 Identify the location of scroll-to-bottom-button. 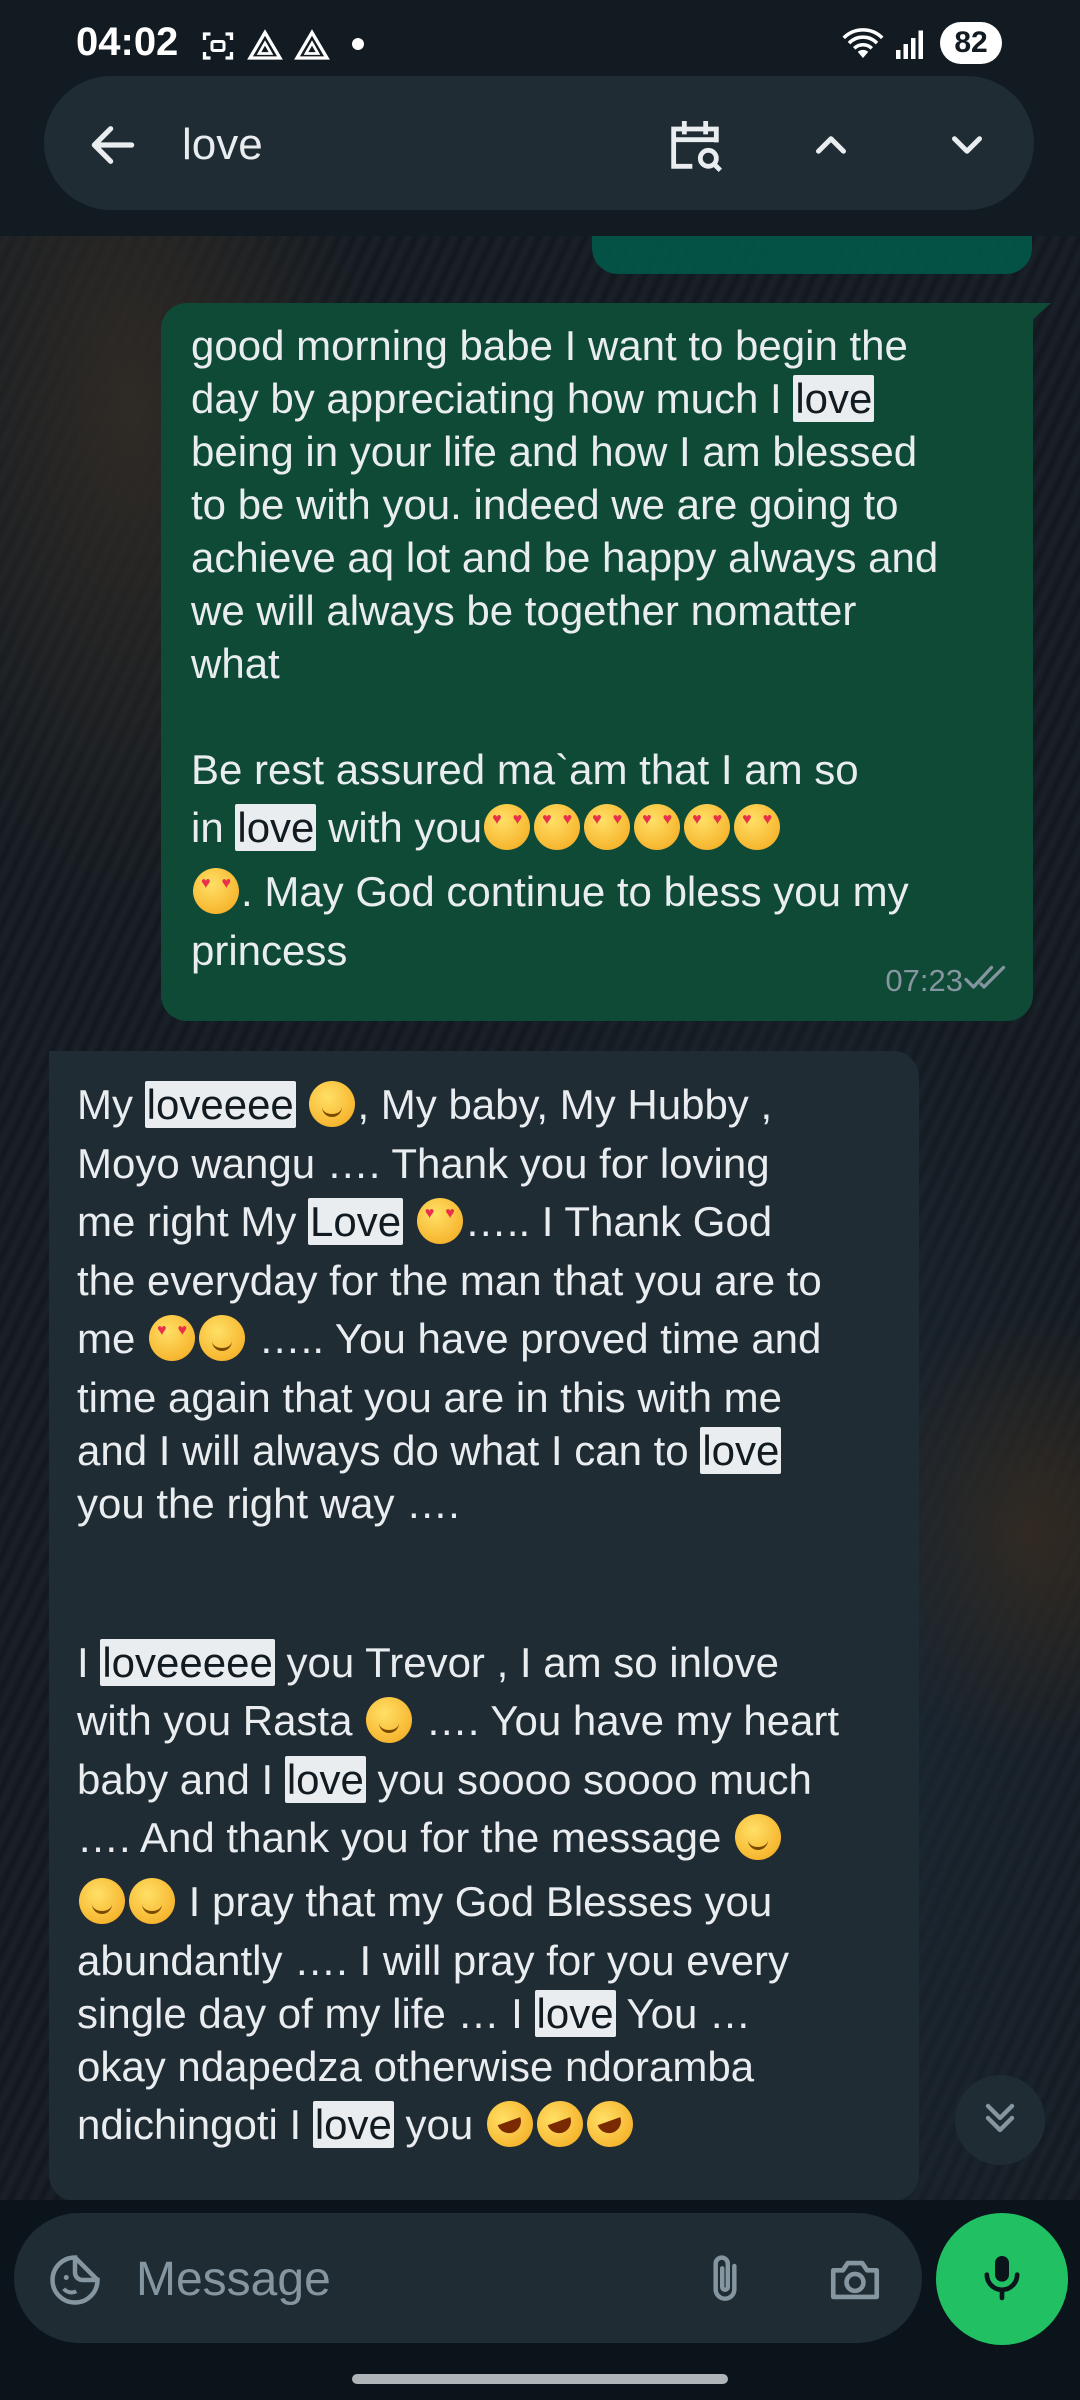
(1000, 2120).